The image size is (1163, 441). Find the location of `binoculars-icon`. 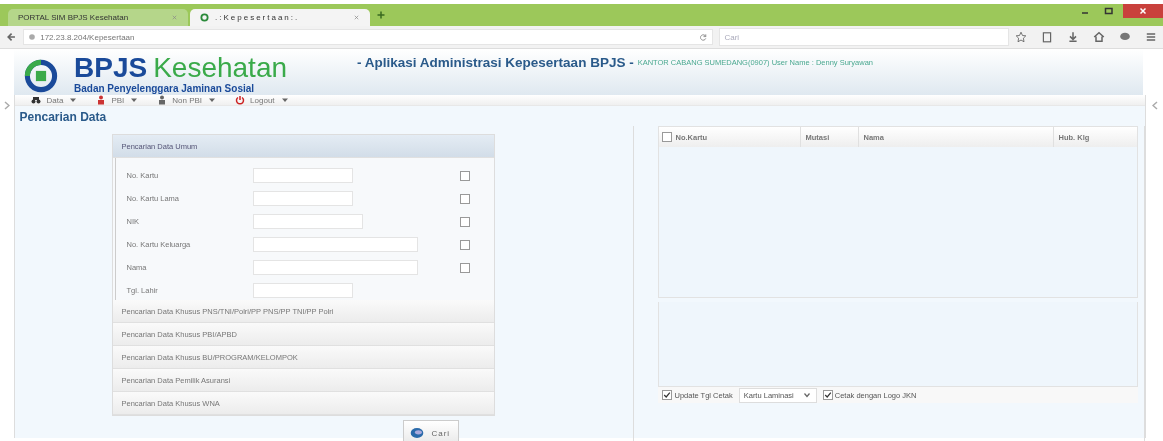

binoculars-icon is located at coordinates (36, 100).